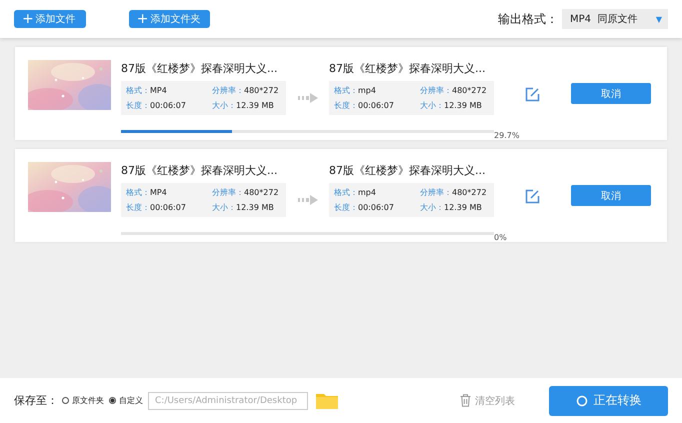 The image size is (682, 423). Describe the element at coordinates (582, 400) in the screenshot. I see `circle-icon` at that location.